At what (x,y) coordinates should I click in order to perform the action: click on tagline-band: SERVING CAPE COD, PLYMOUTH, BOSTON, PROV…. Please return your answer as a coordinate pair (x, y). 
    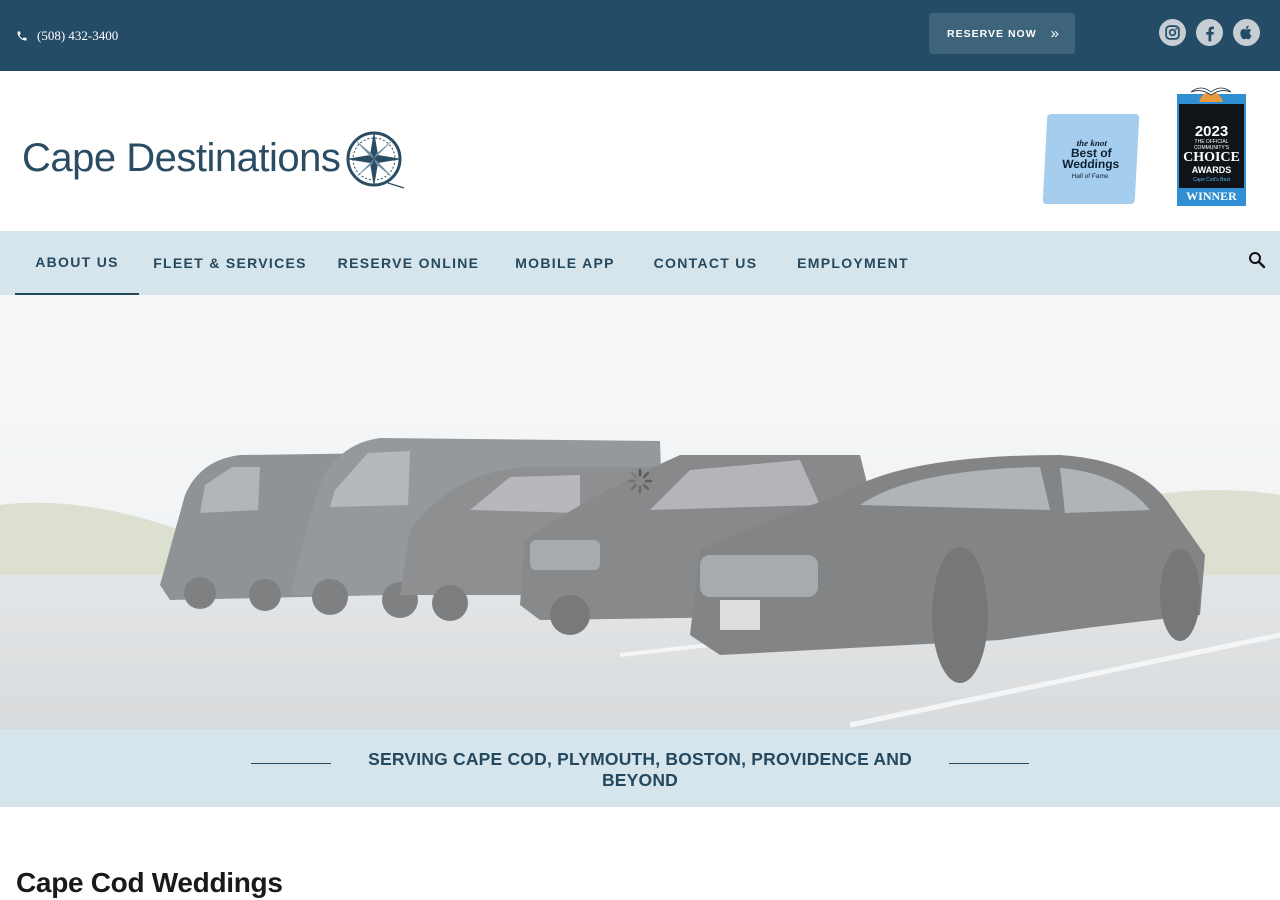
    Looking at the image, I should click on (640, 768).